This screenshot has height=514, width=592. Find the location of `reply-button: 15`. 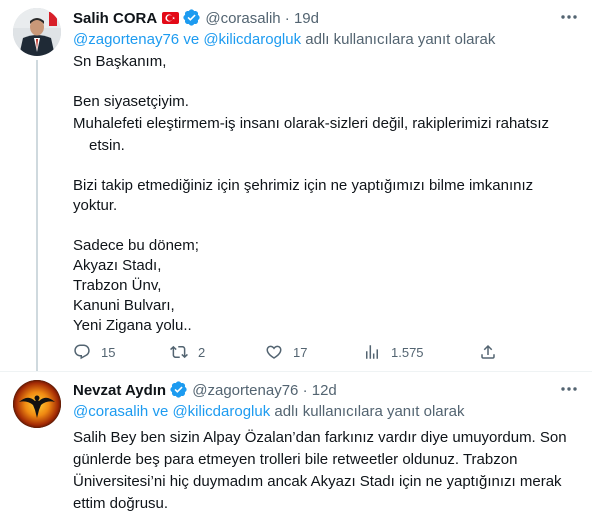

reply-button: 15 is located at coordinates (94, 353).